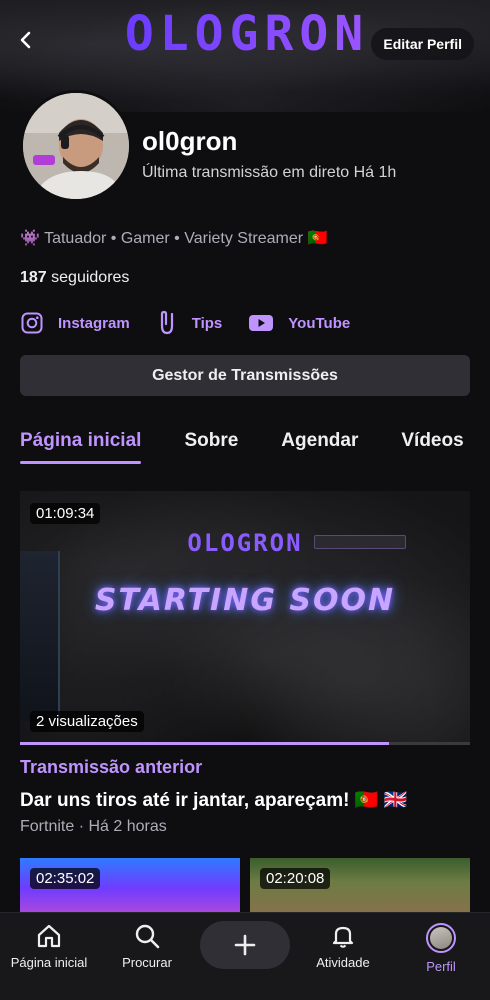  What do you see at coordinates (295, 878) in the screenshot?
I see `video-duration-badge: 02:20:08` at bounding box center [295, 878].